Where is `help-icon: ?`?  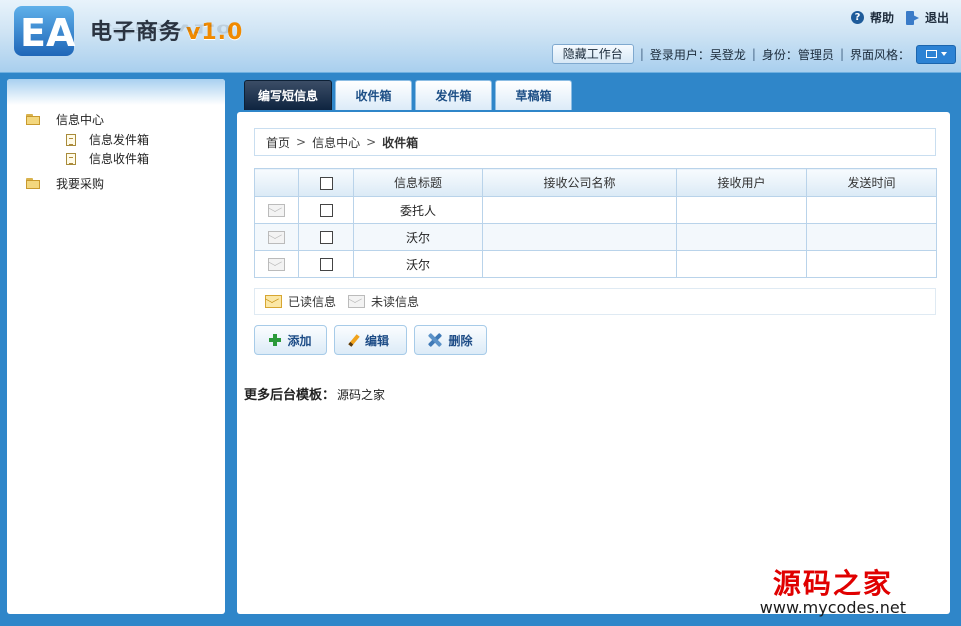
help-icon: ? is located at coordinates (857, 17).